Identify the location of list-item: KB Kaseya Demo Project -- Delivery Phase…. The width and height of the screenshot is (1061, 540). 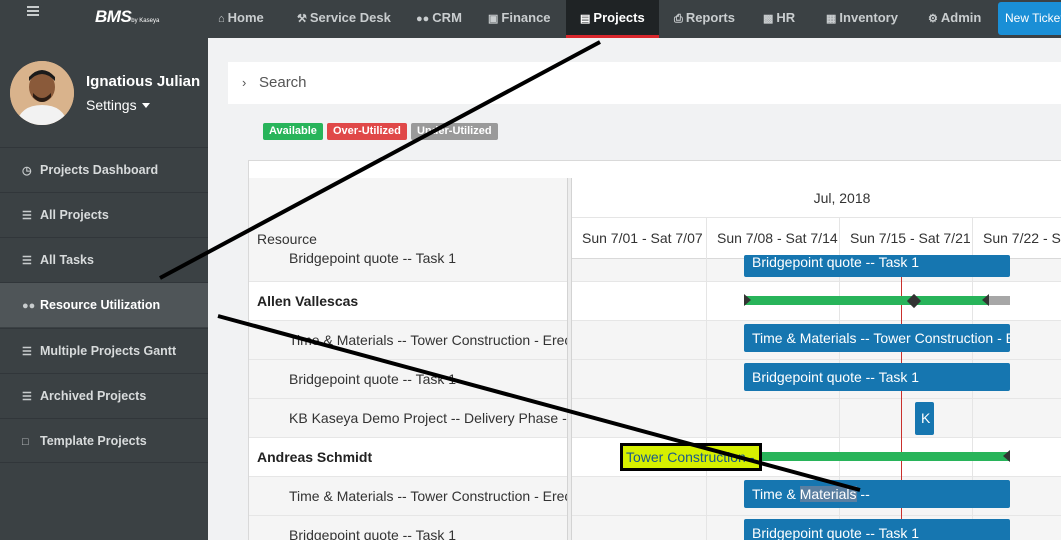
(408, 418).